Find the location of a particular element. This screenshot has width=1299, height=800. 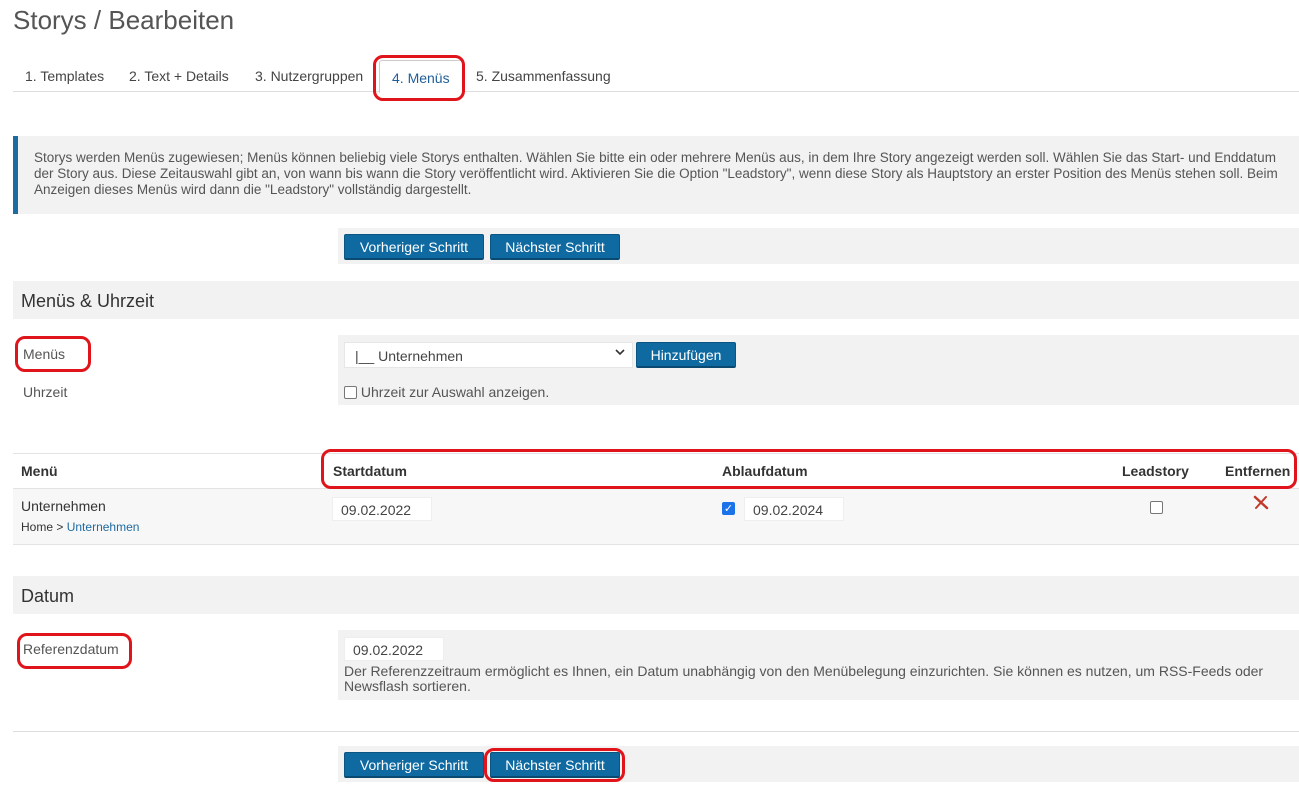

end-date-input: 09.02.2024 is located at coordinates (794, 509).